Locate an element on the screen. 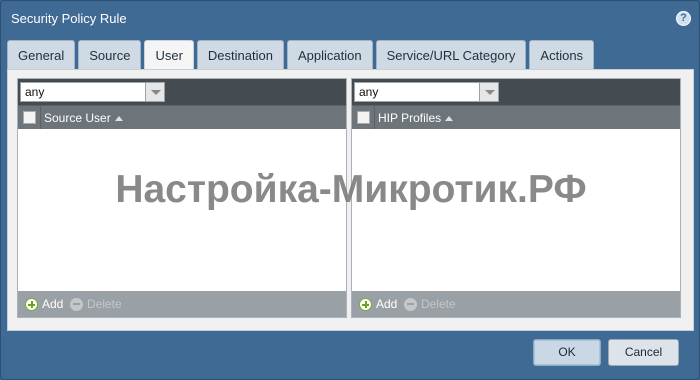 The image size is (700, 380). tab-destination: Destination is located at coordinates (240, 54).